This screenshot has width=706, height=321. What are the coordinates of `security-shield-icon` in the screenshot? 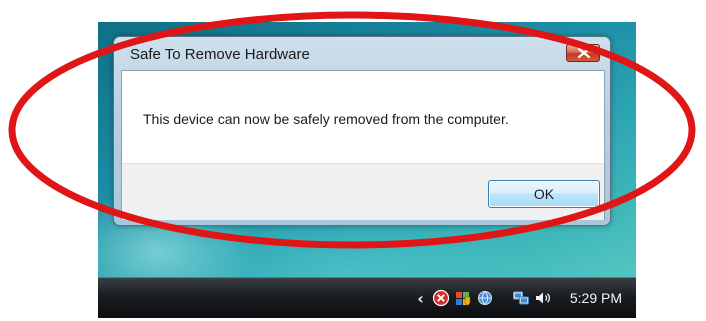 It's located at (463, 298).